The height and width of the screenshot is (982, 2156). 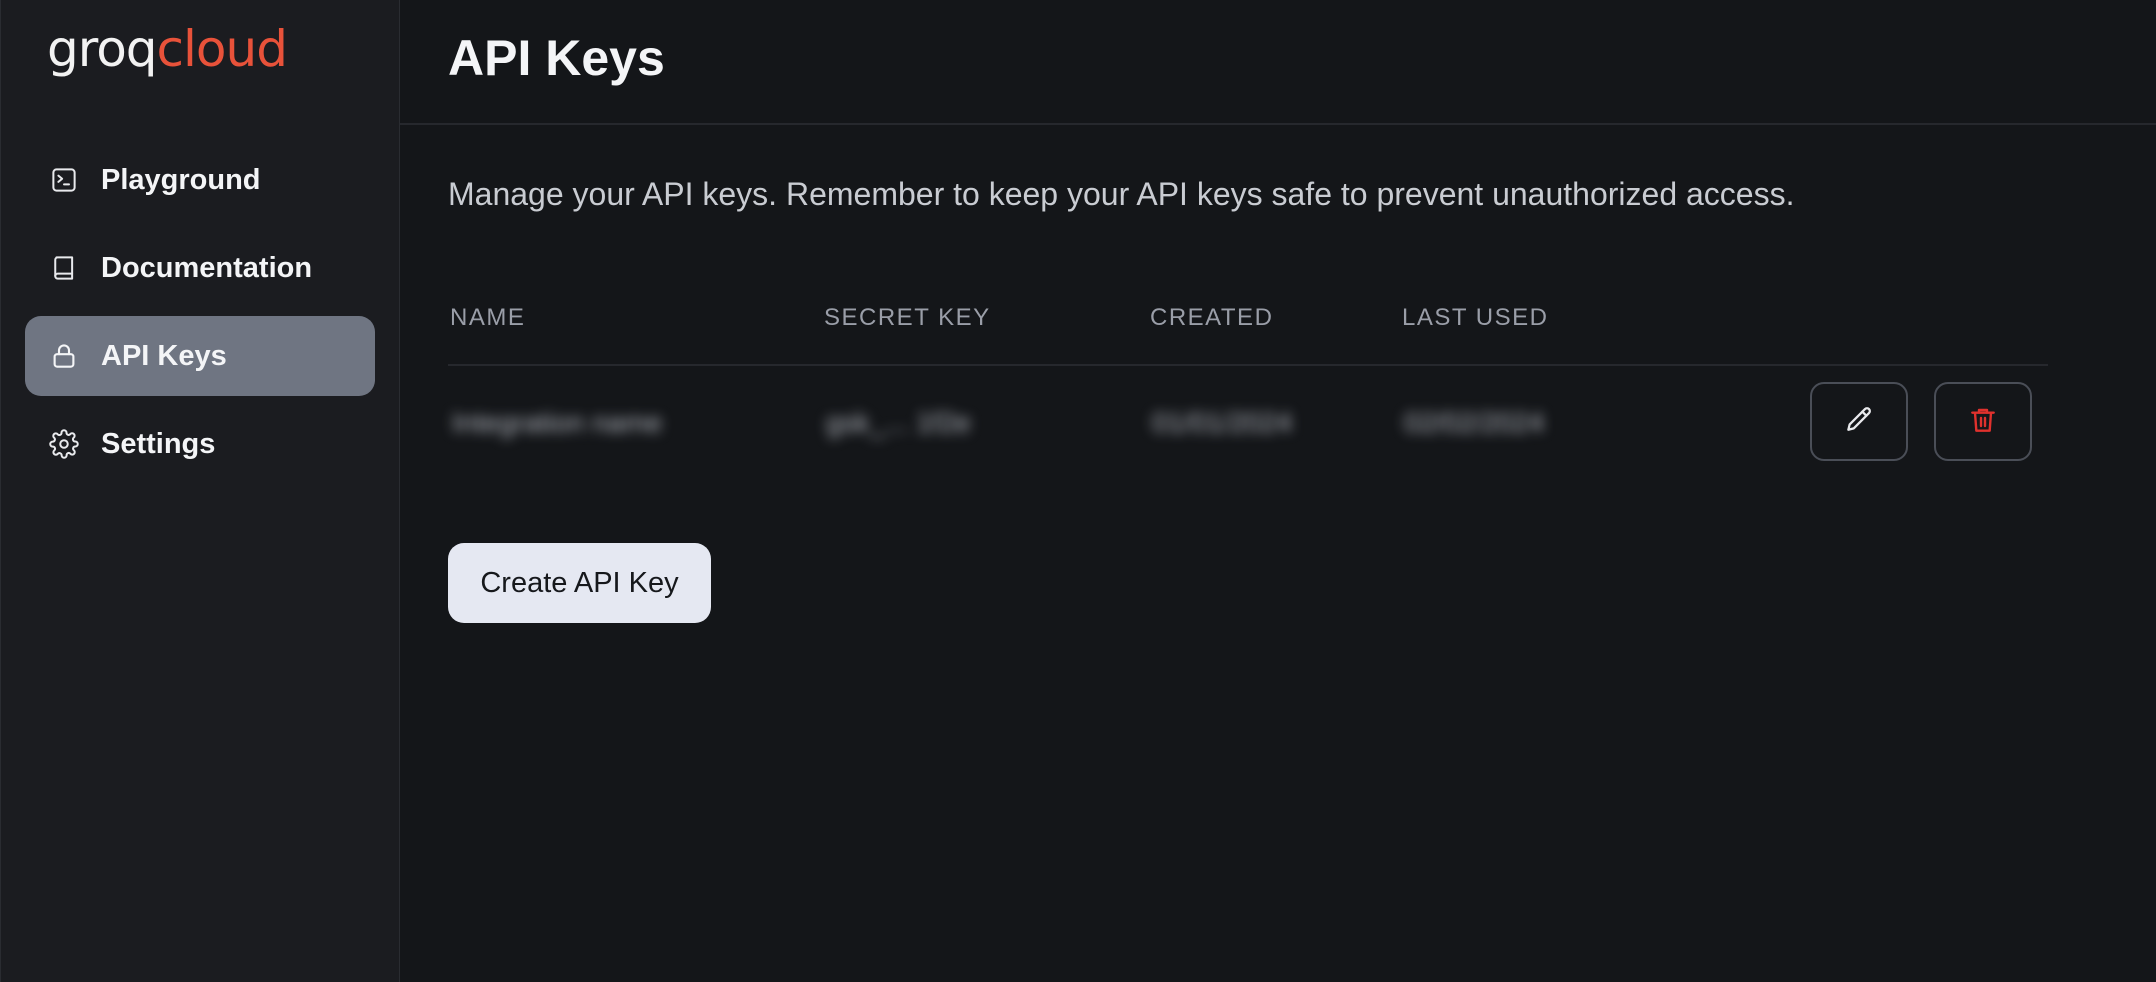 I want to click on logo-cloud-text: cloud, so click(x=222, y=49).